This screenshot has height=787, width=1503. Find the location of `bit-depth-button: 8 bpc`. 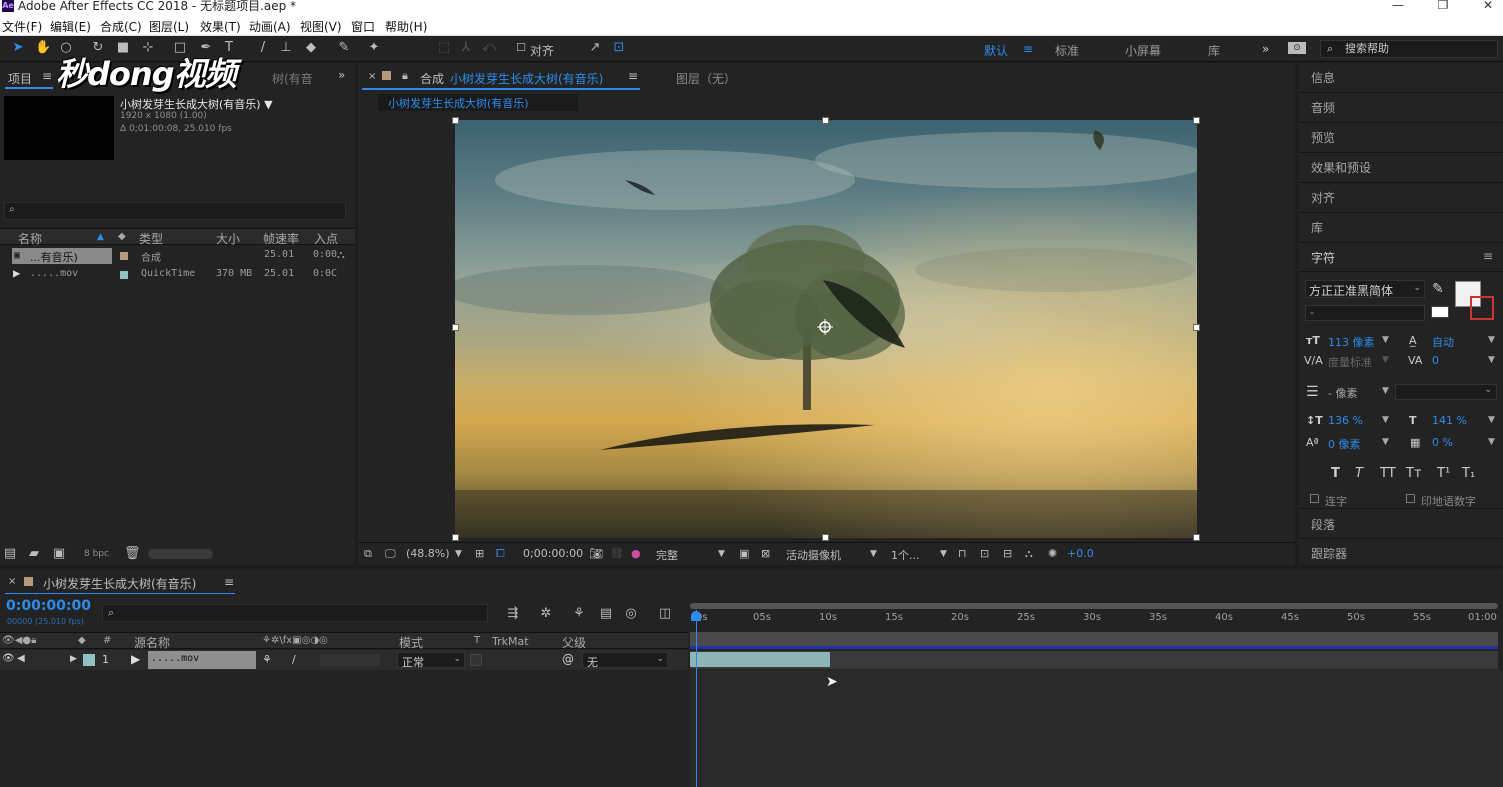

bit-depth-button: 8 bpc is located at coordinates (96, 554).